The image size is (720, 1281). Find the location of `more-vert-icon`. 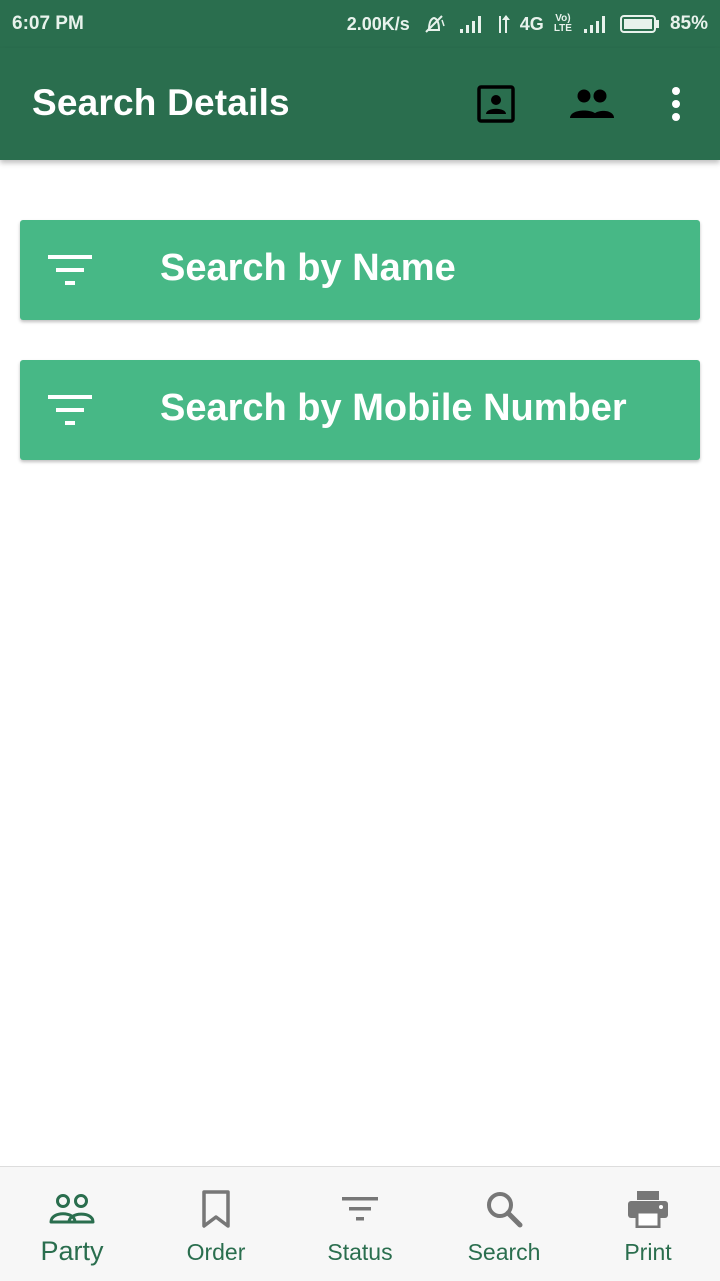

more-vert-icon is located at coordinates (676, 104).